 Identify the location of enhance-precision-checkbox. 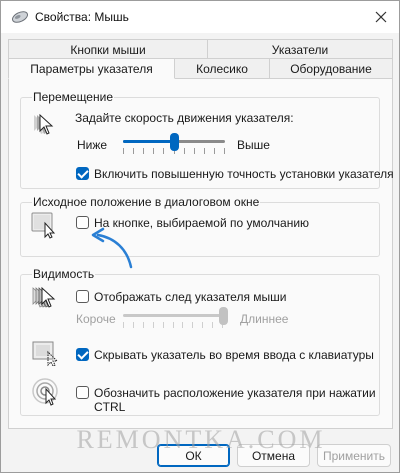
(82, 173).